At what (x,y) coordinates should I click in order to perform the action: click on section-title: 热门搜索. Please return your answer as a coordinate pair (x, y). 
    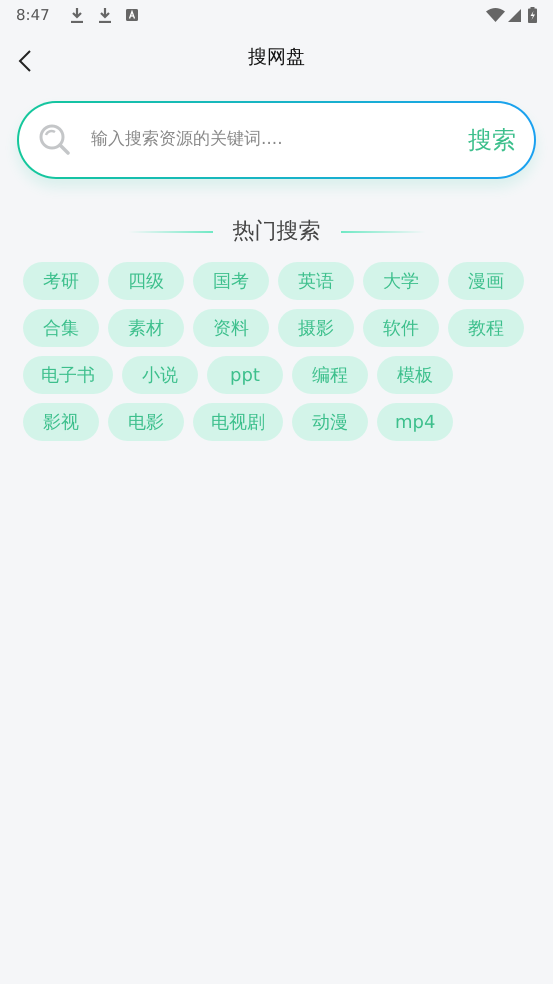
    Looking at the image, I should click on (276, 232).